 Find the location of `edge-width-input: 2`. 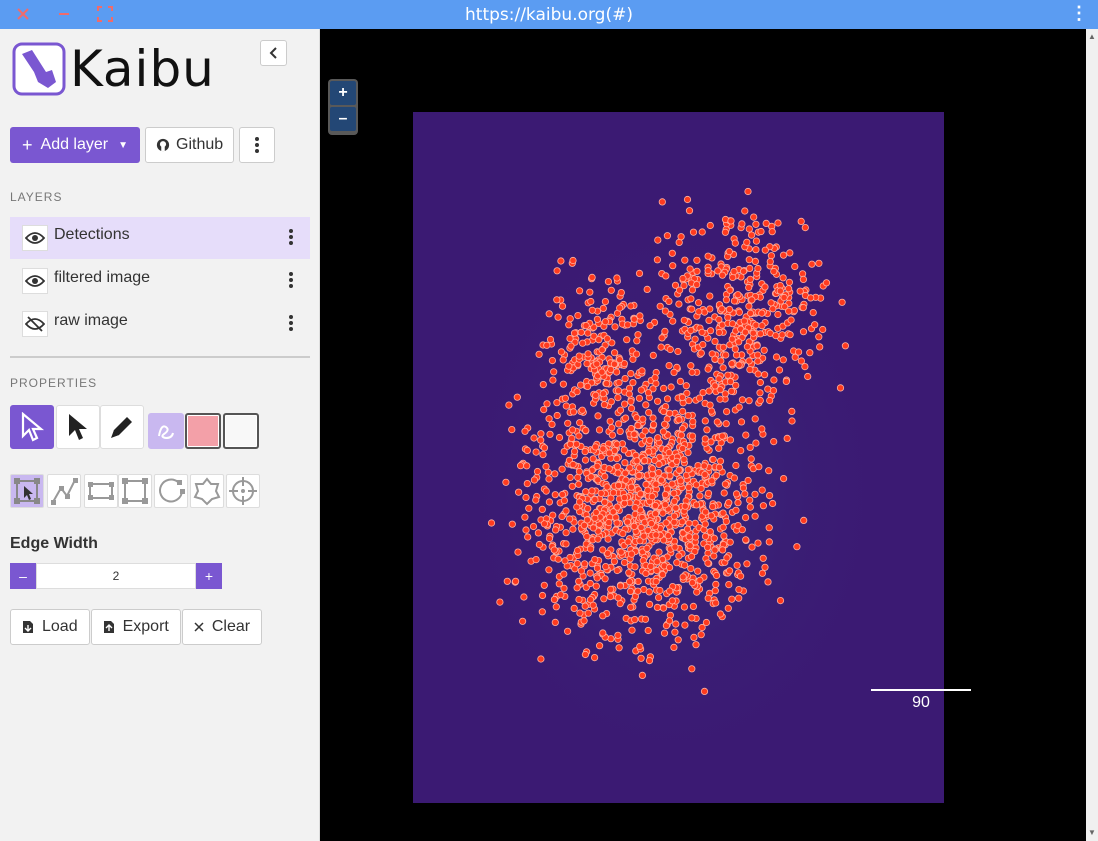

edge-width-input: 2 is located at coordinates (116, 576).